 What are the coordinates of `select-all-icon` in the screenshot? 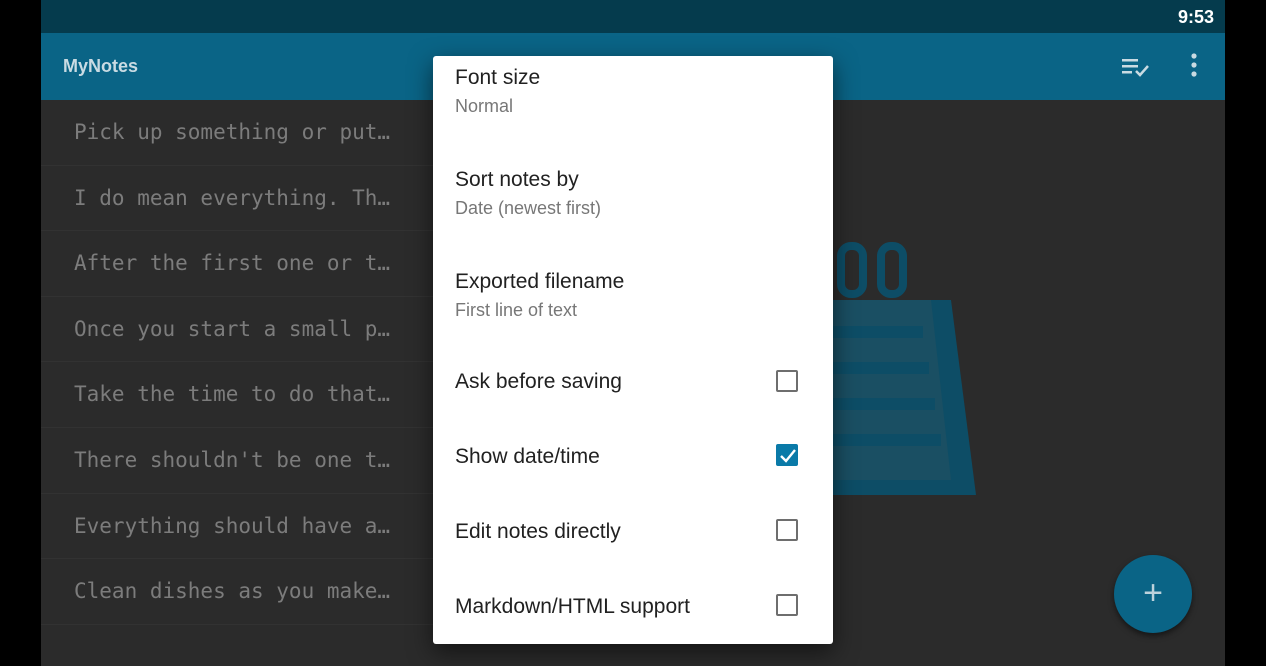 It's located at (1136, 67).